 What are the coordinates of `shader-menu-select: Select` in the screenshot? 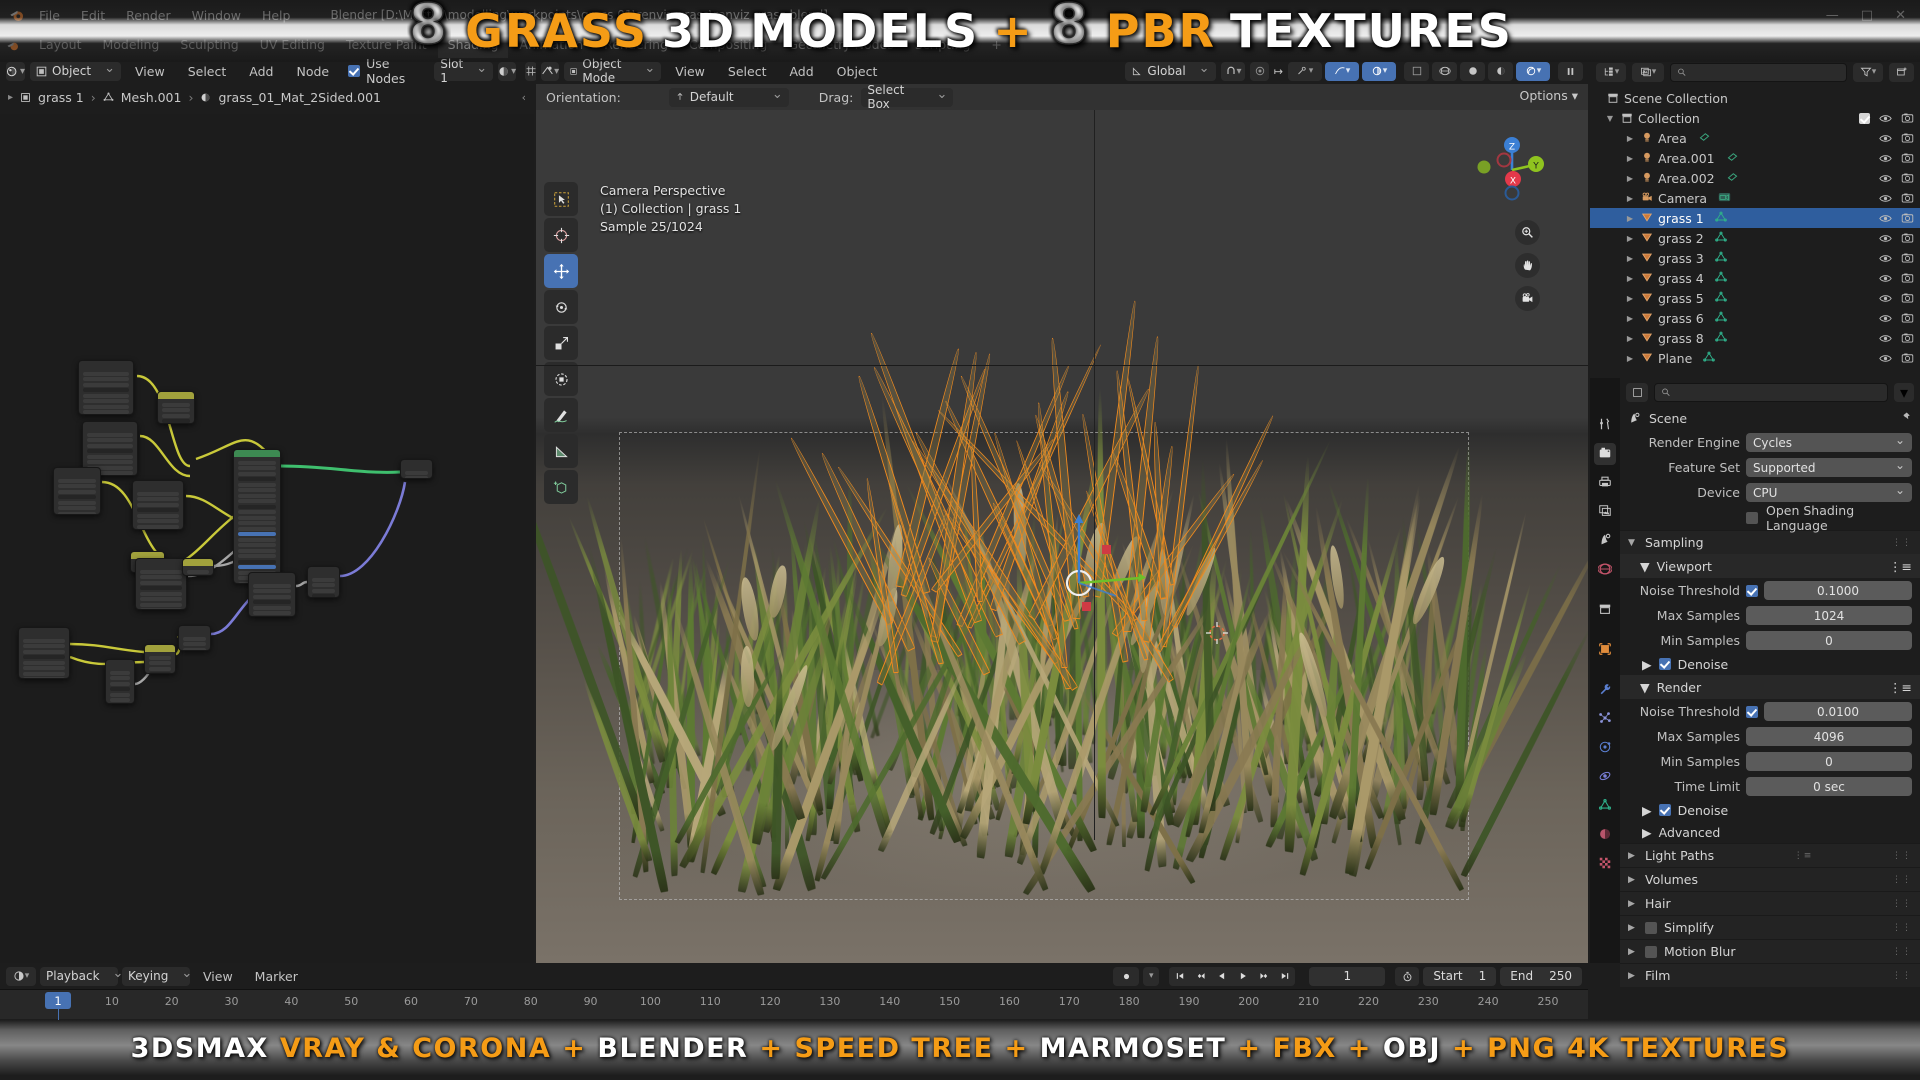 It's located at (207, 71).